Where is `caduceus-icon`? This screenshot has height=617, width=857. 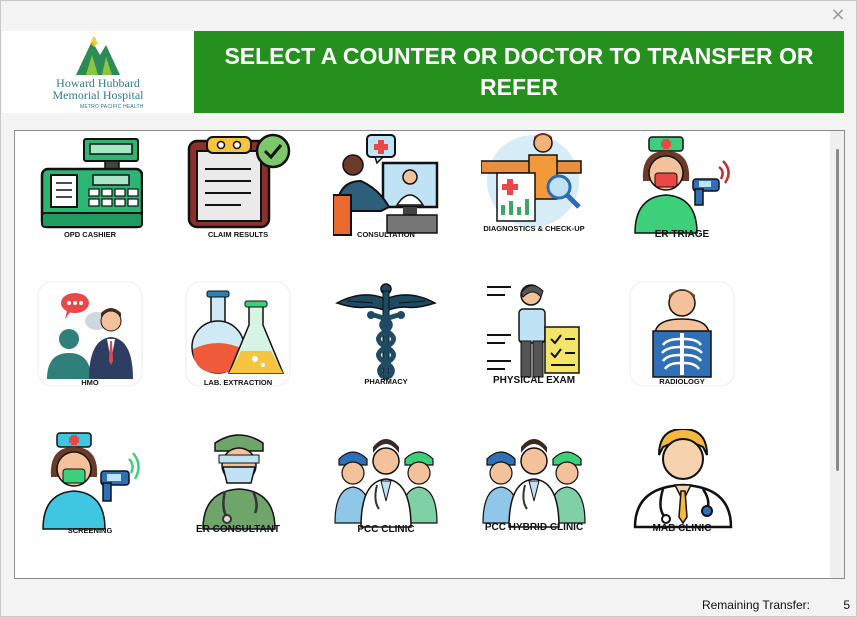
caduceus-icon is located at coordinates (386, 331).